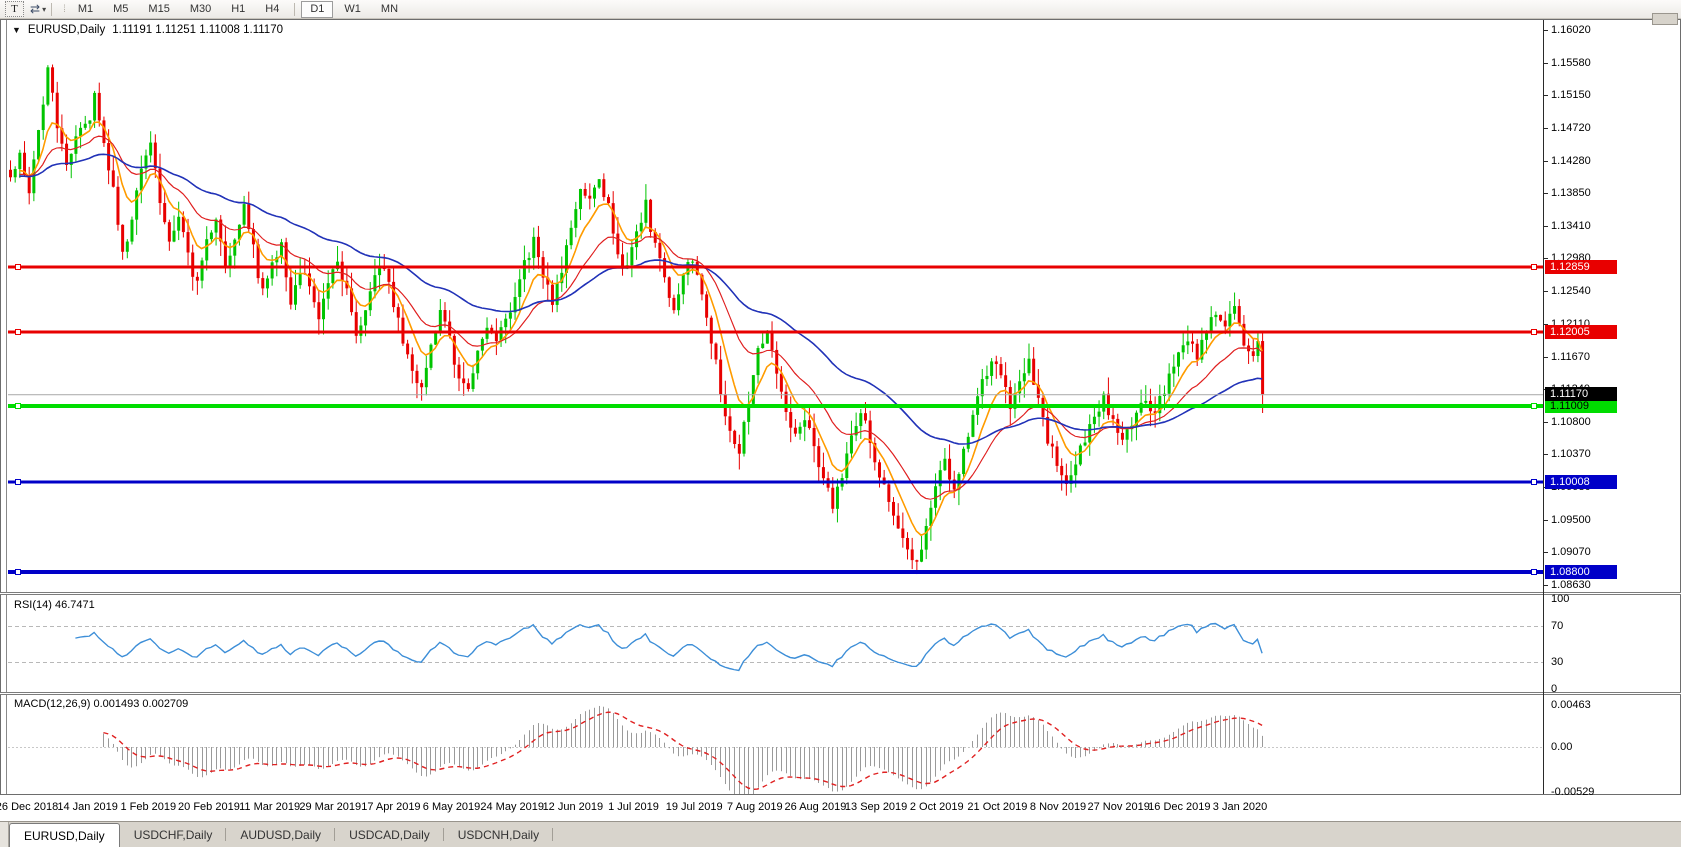  I want to click on symbol-label: EURUSD,Daily, so click(66, 30).